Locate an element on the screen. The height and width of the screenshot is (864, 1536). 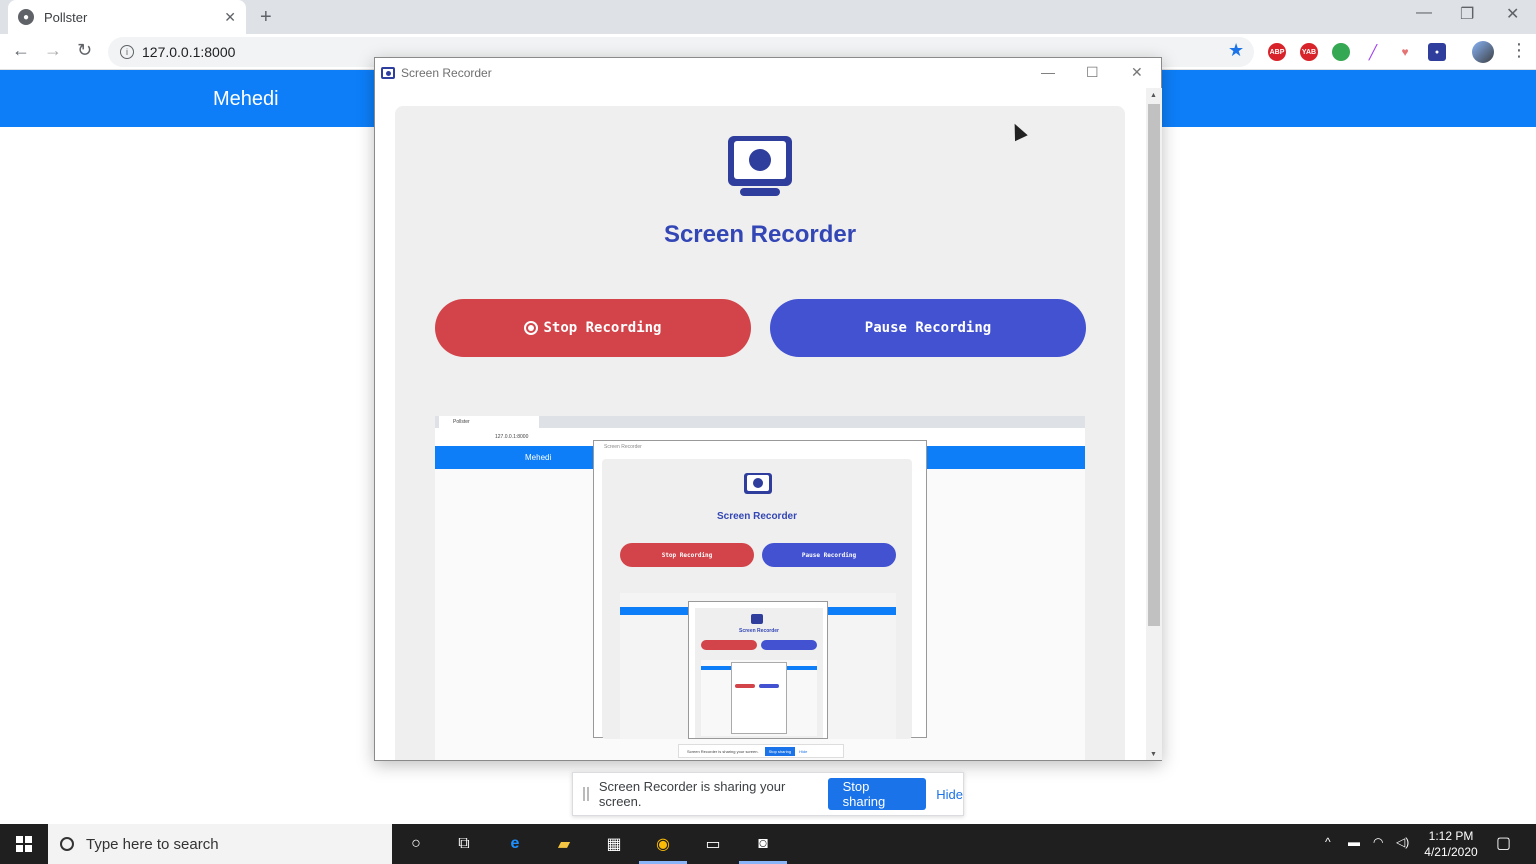
nested-app-title: Screen Recorder is located at coordinates (759, 631).